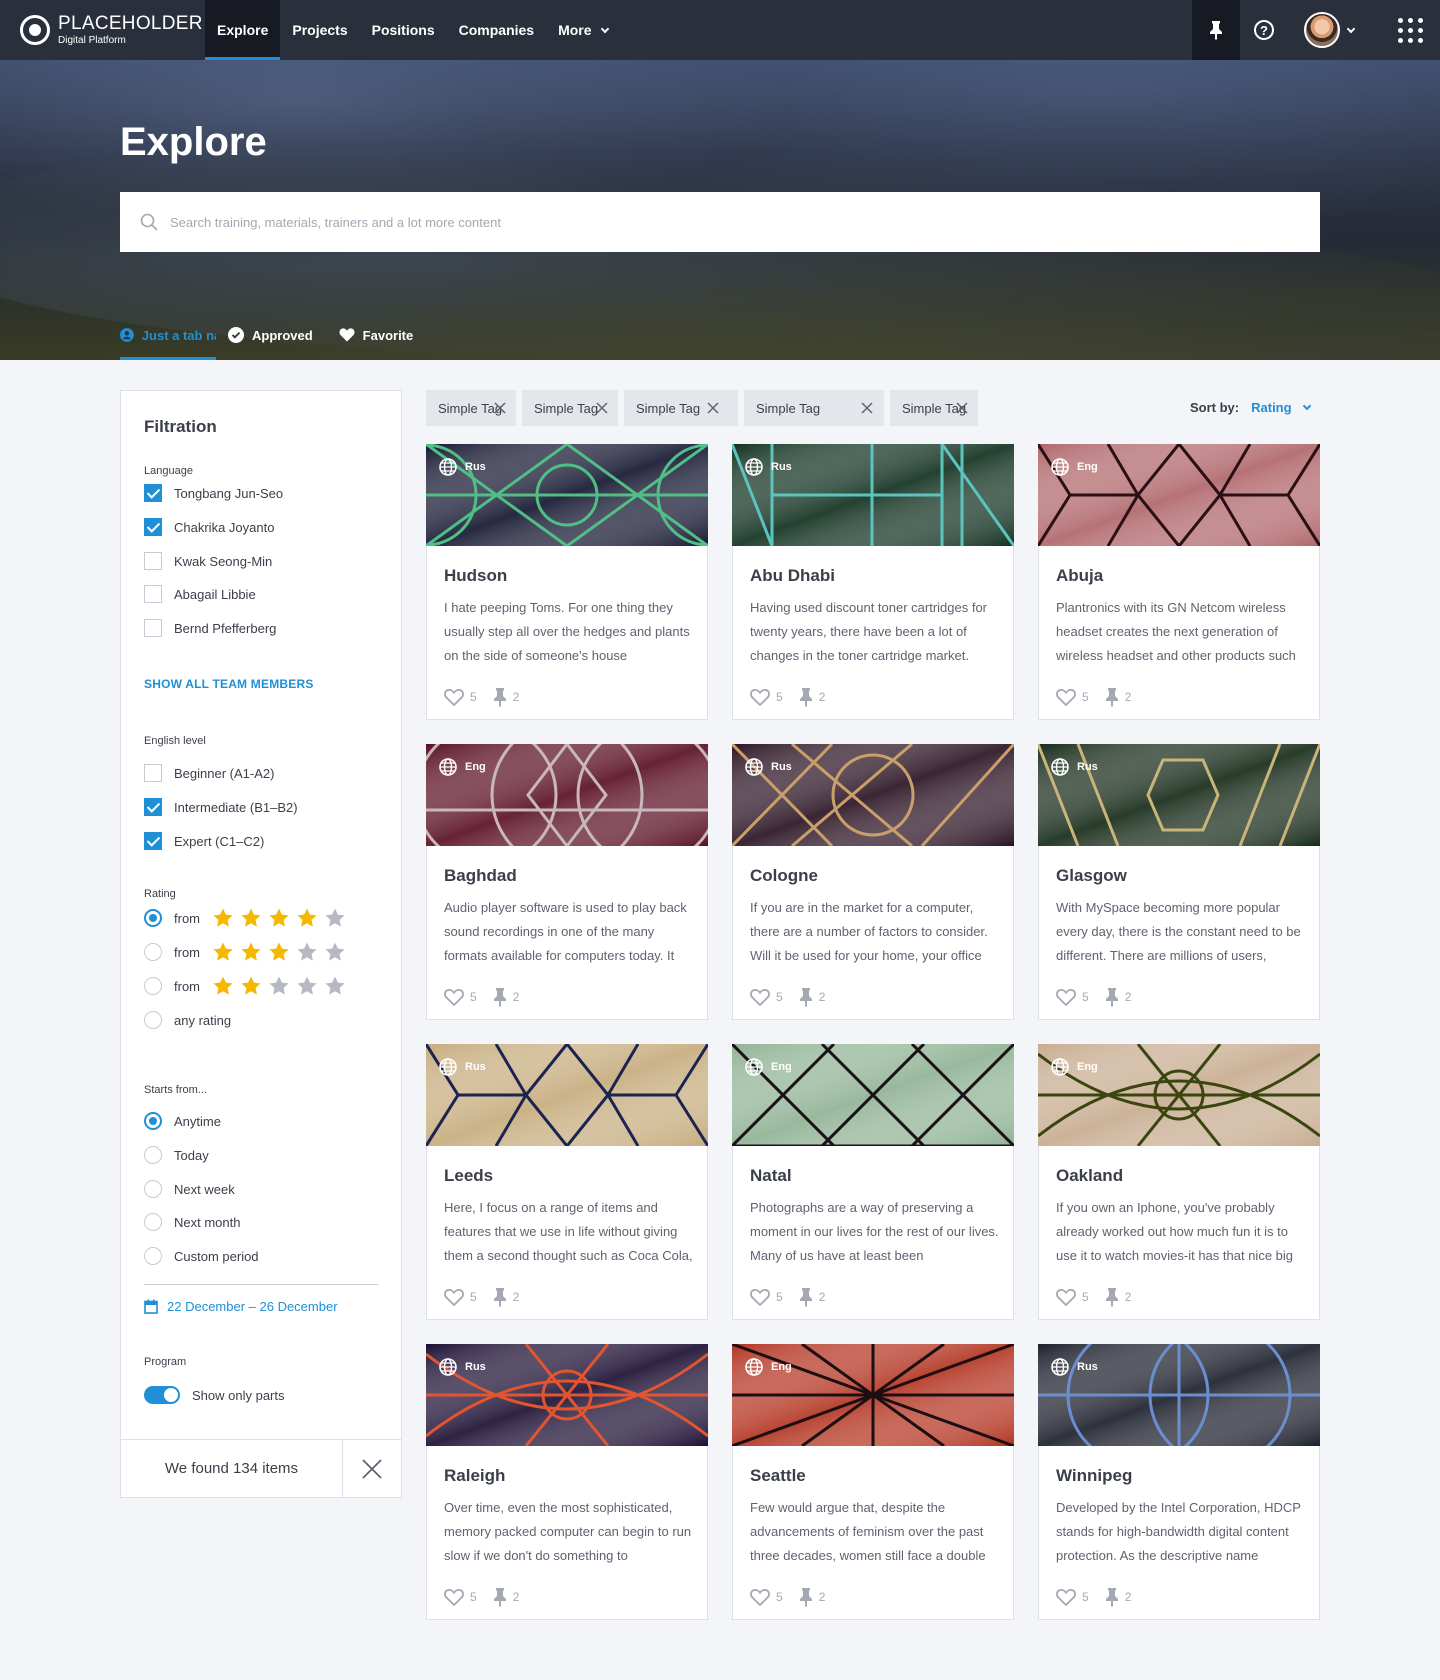  Describe the element at coordinates (213, 493) in the screenshot. I see `language-option: Tongbang Jun-Seo` at that location.